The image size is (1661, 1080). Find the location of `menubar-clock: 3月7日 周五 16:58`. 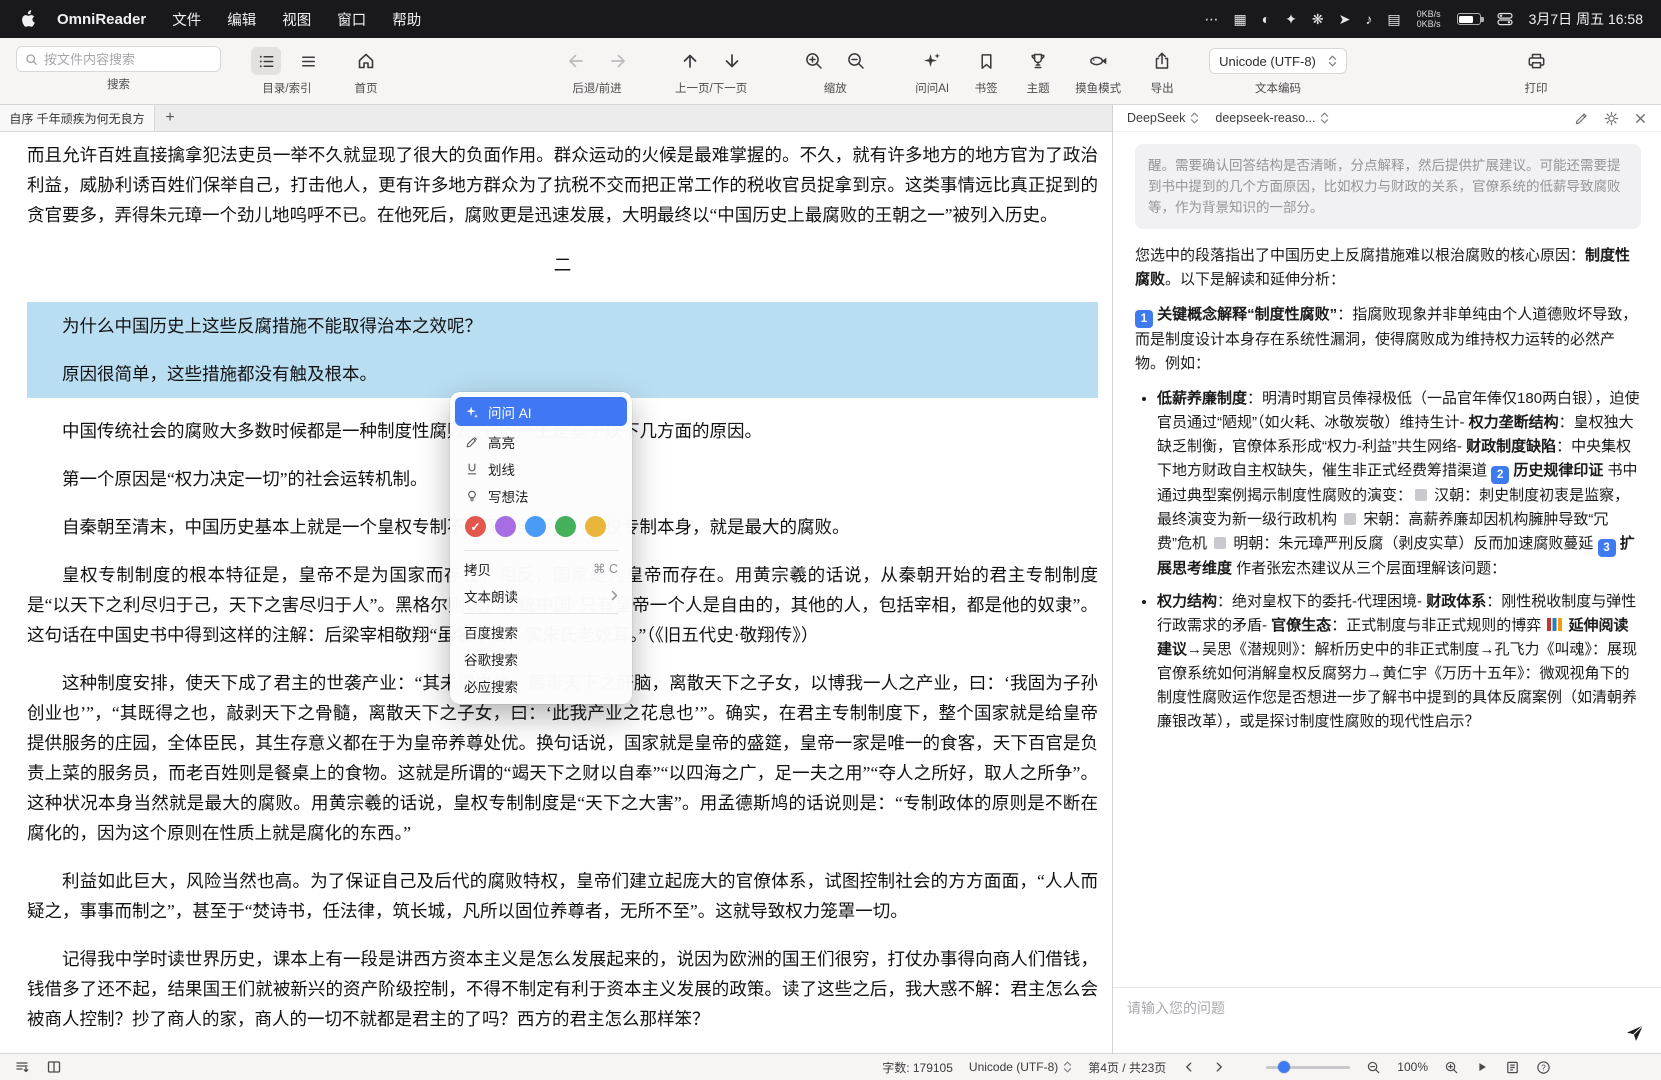

menubar-clock: 3月7日 周五 16:58 is located at coordinates (1586, 19).